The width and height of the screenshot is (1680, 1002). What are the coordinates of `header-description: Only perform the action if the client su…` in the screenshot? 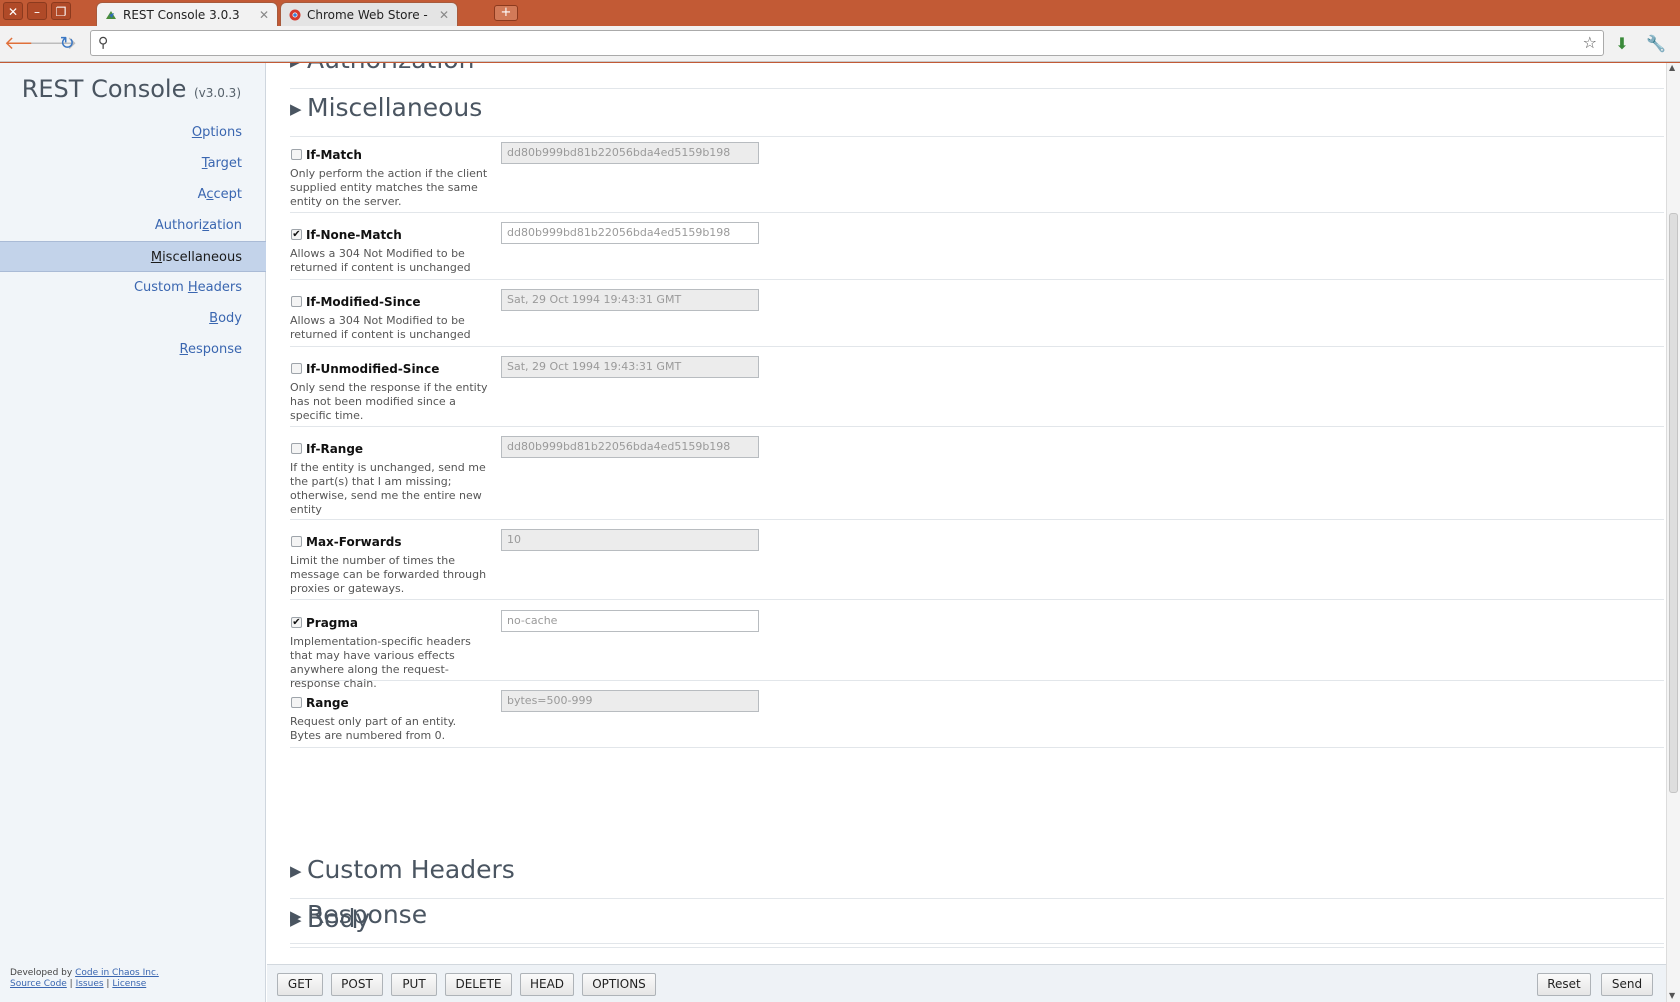 It's located at (389, 187).